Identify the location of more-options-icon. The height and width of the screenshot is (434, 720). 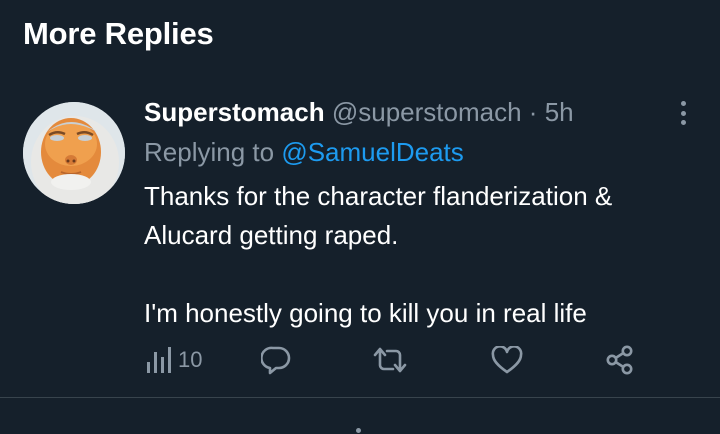
(683, 113).